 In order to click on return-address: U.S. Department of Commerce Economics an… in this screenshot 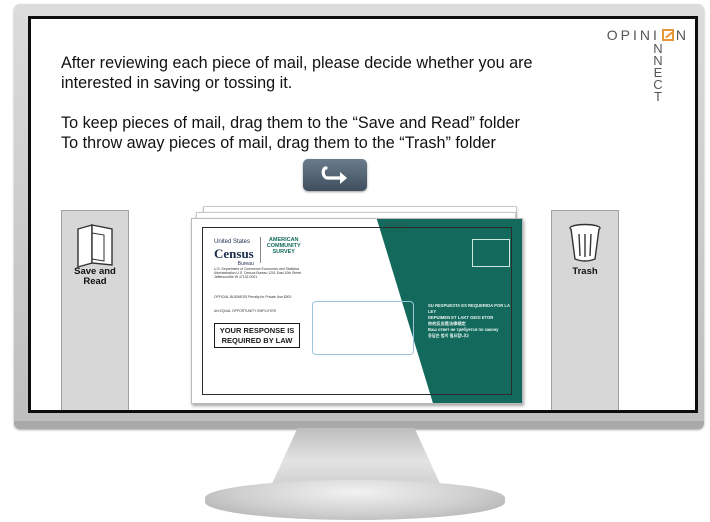, I will do `click(258, 273)`.